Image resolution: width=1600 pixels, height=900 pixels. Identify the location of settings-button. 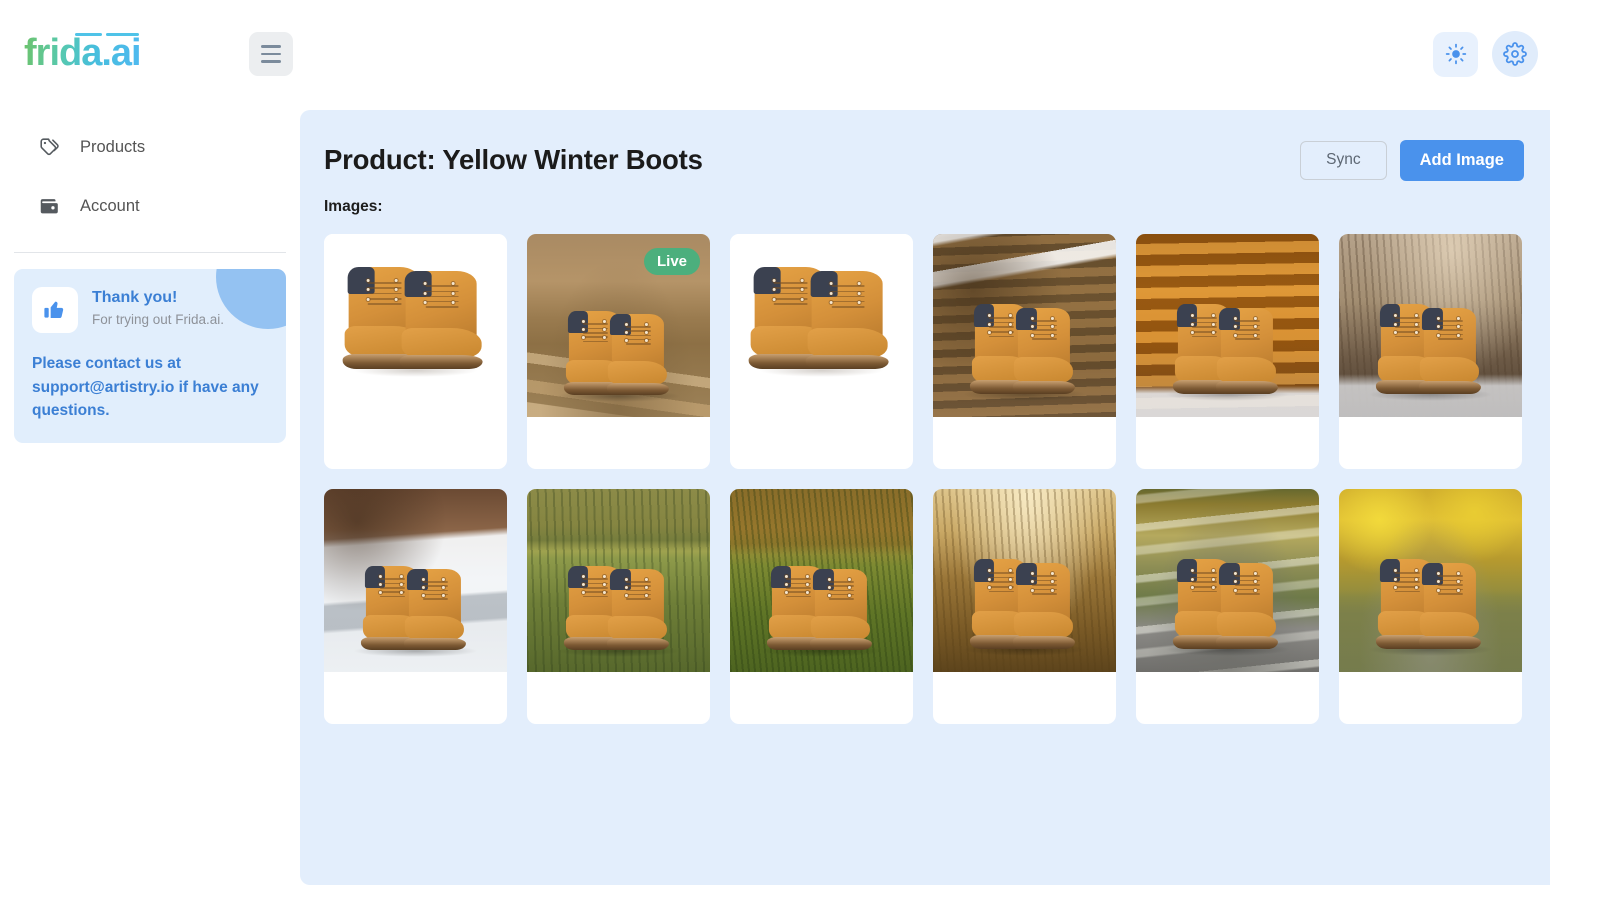
(1515, 54).